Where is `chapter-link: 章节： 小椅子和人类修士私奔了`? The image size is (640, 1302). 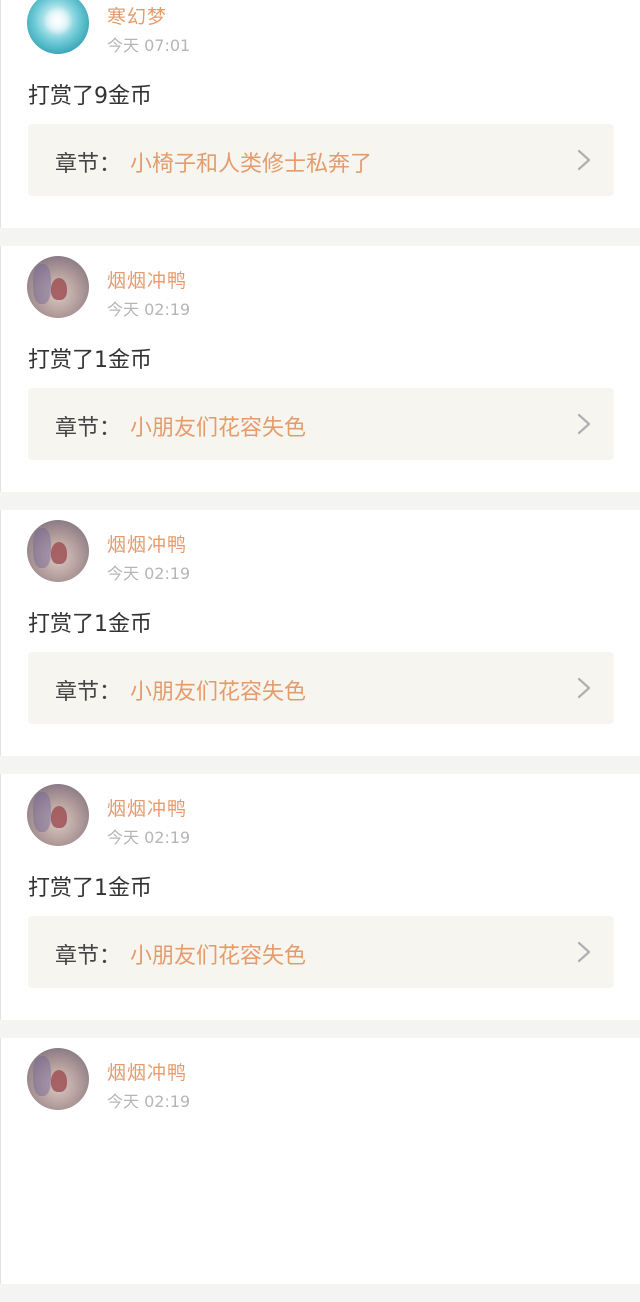
chapter-link: 章节： 小椅子和人类修士私奔了 is located at coordinates (321, 160).